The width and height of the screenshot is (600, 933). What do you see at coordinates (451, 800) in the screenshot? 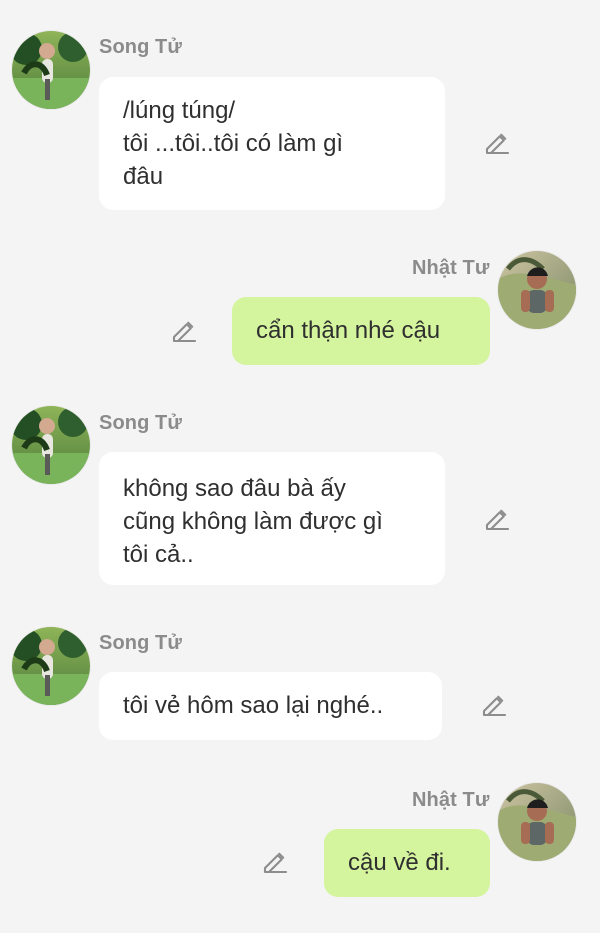
I see `sender-name: Nhật Tư` at bounding box center [451, 800].